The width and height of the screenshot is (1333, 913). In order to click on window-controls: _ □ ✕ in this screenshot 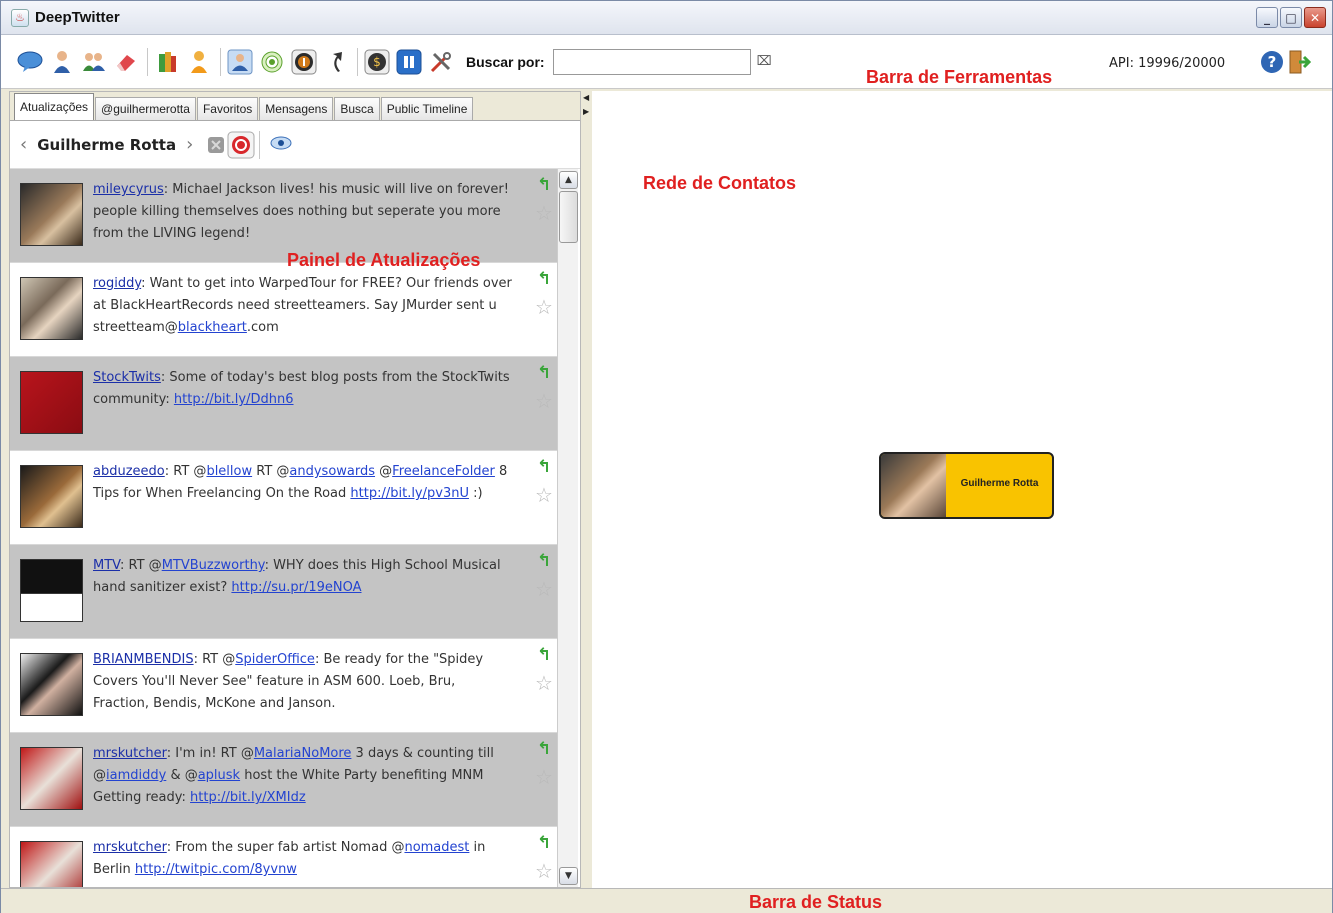, I will do `click(1291, 17)`.